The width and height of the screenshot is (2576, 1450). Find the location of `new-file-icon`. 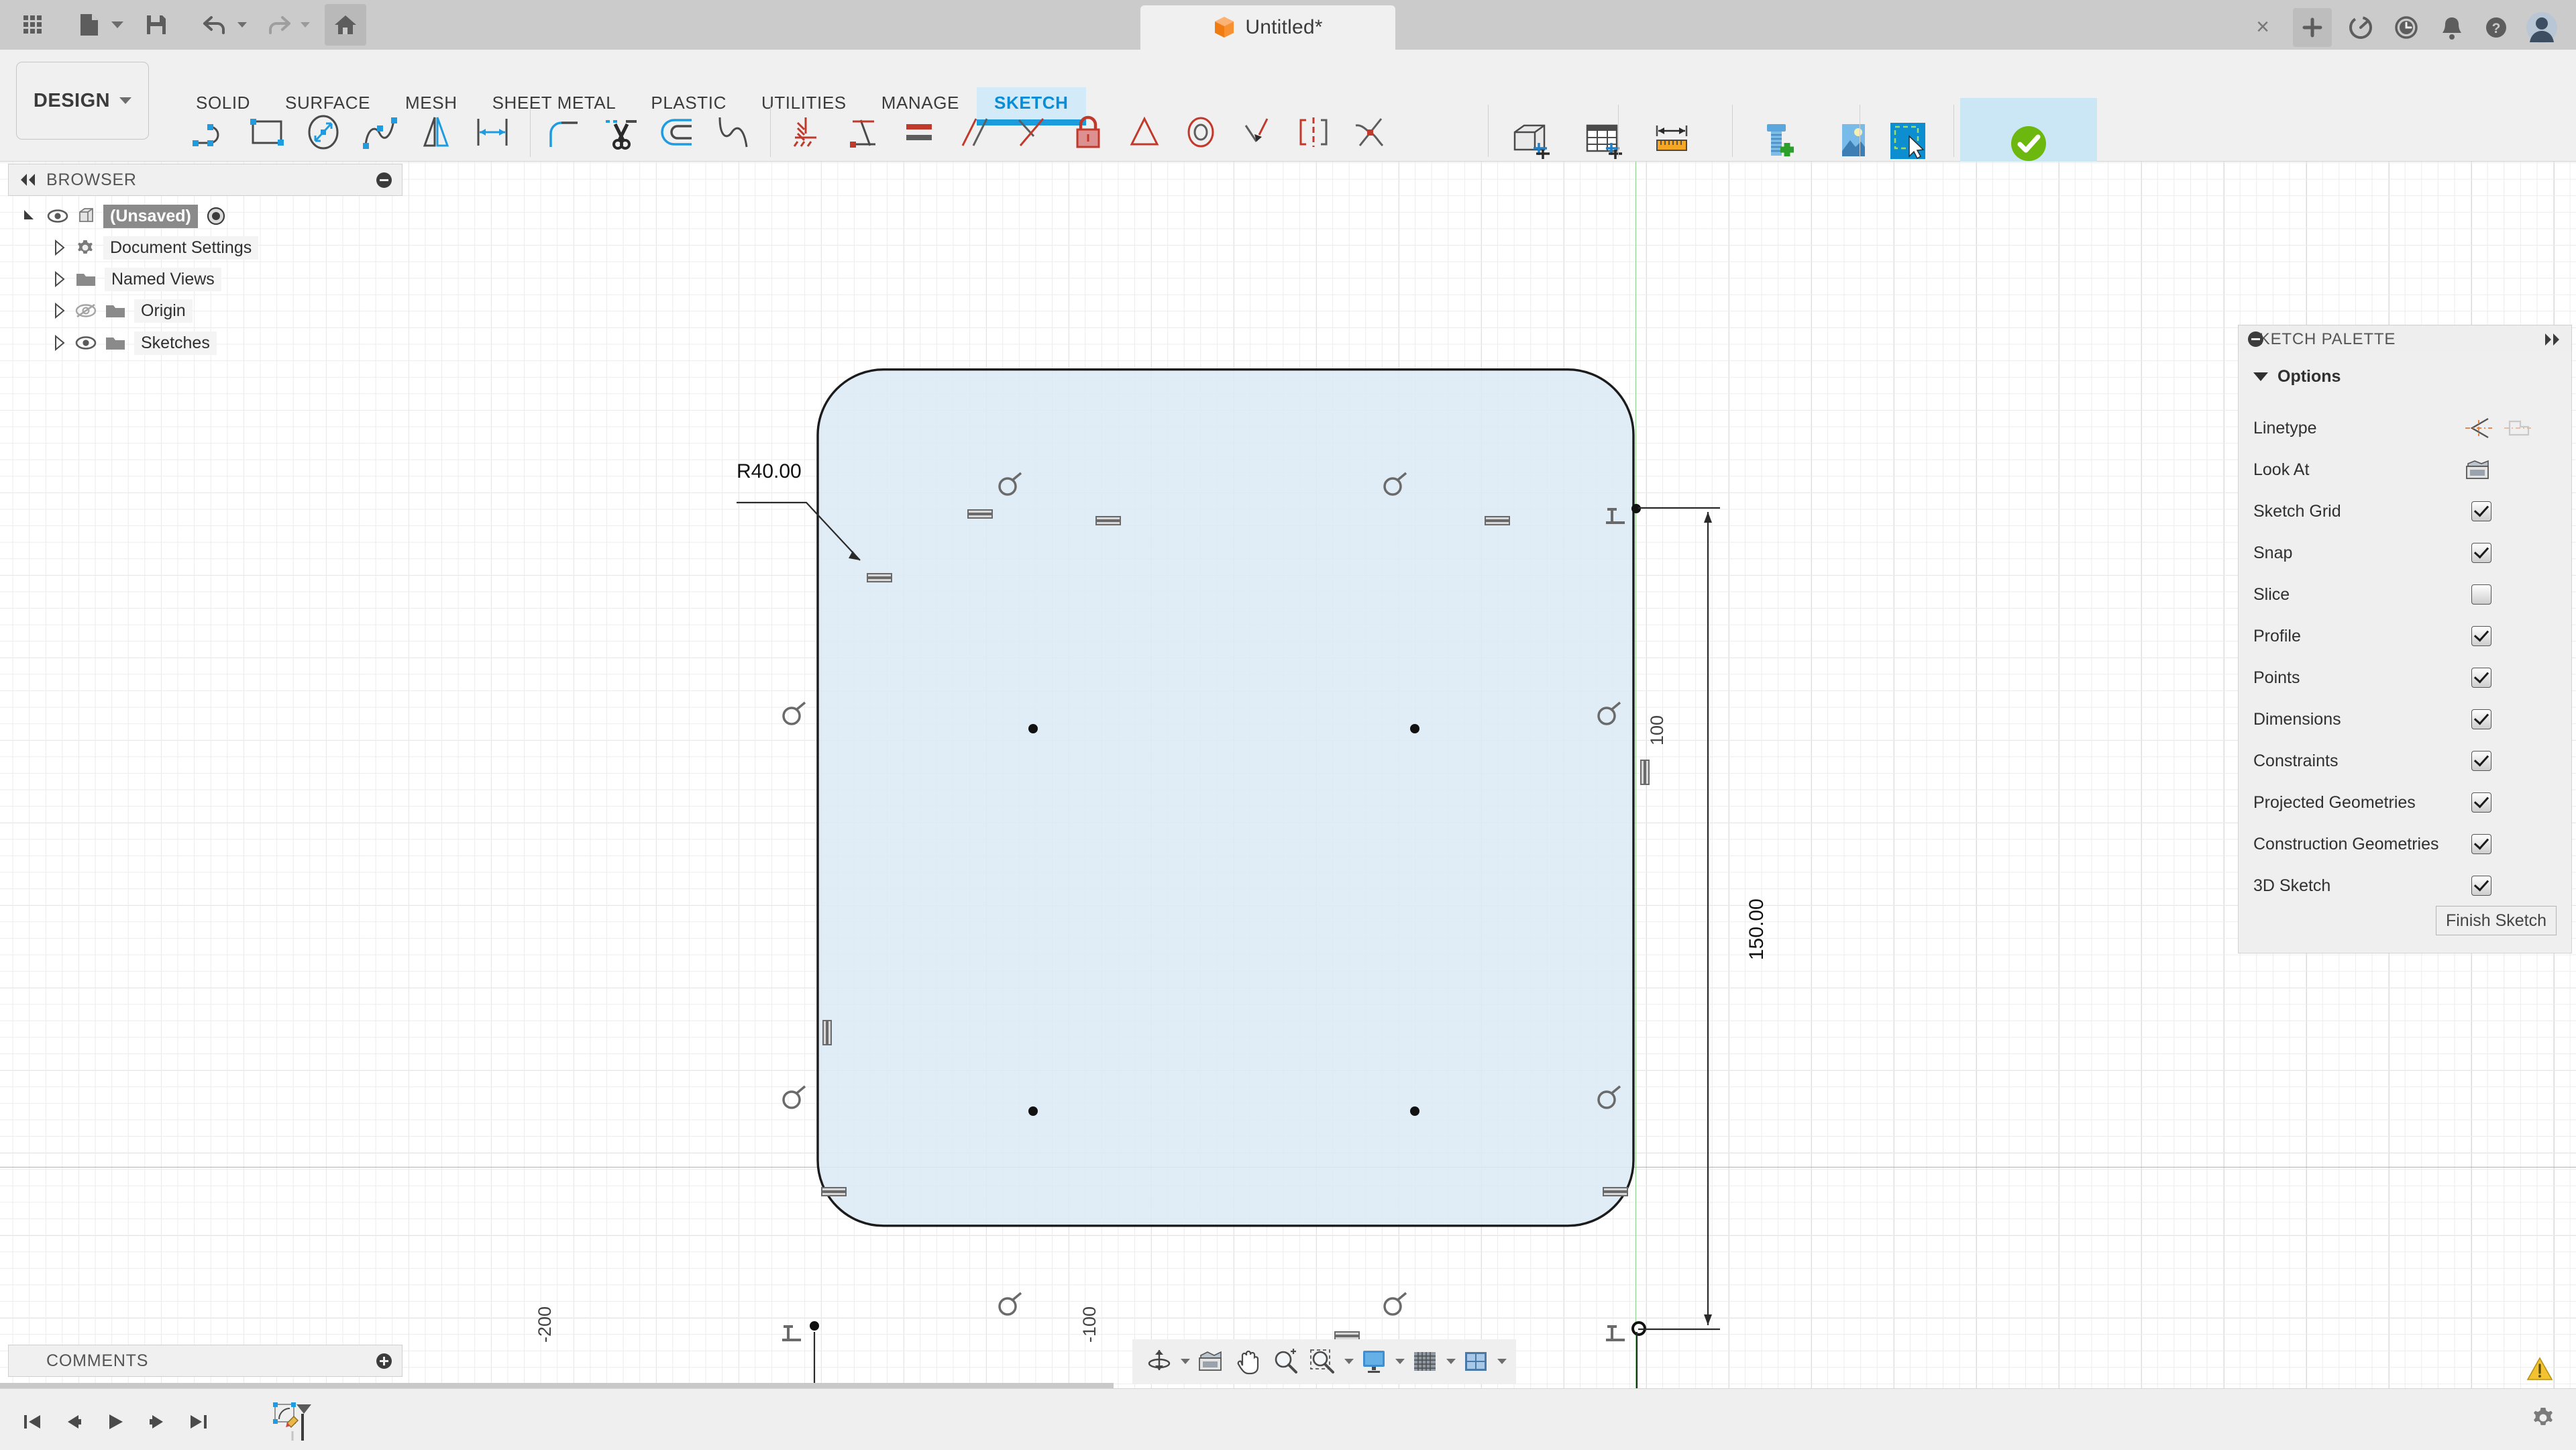

new-file-icon is located at coordinates (89, 25).